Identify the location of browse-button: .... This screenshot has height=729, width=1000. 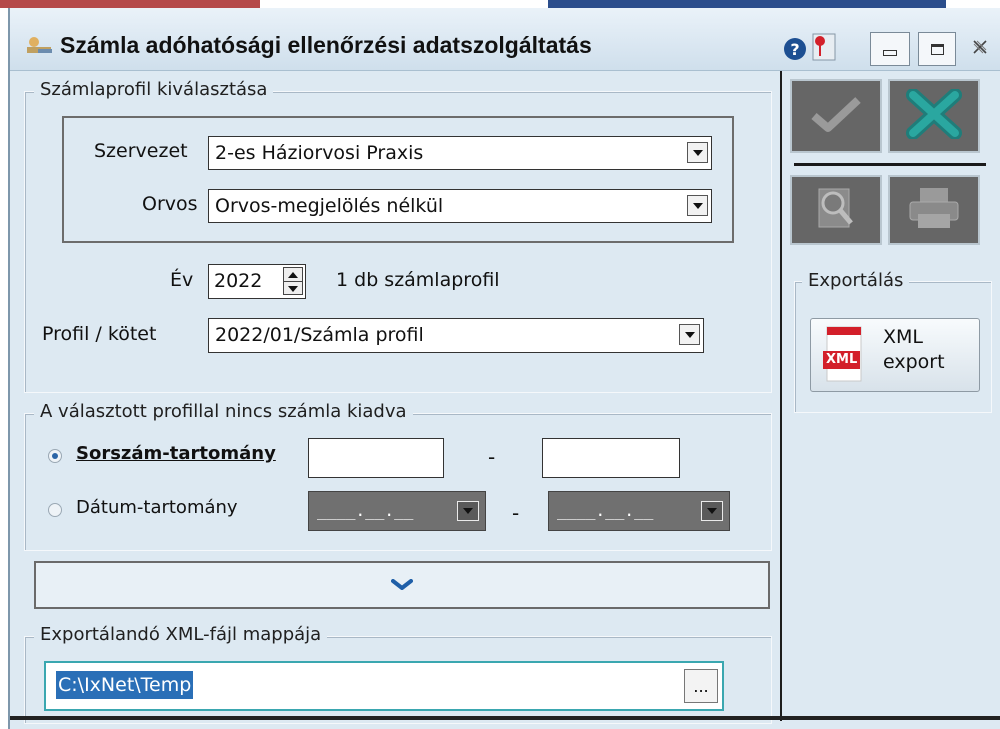
(701, 686).